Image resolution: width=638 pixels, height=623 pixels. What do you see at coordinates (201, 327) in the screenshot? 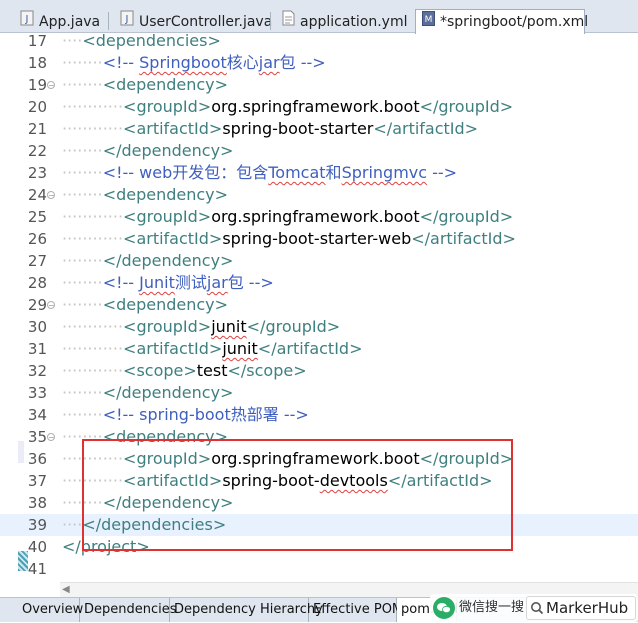
I see `code-text: ············<groupId>junit</groupId>` at bounding box center [201, 327].